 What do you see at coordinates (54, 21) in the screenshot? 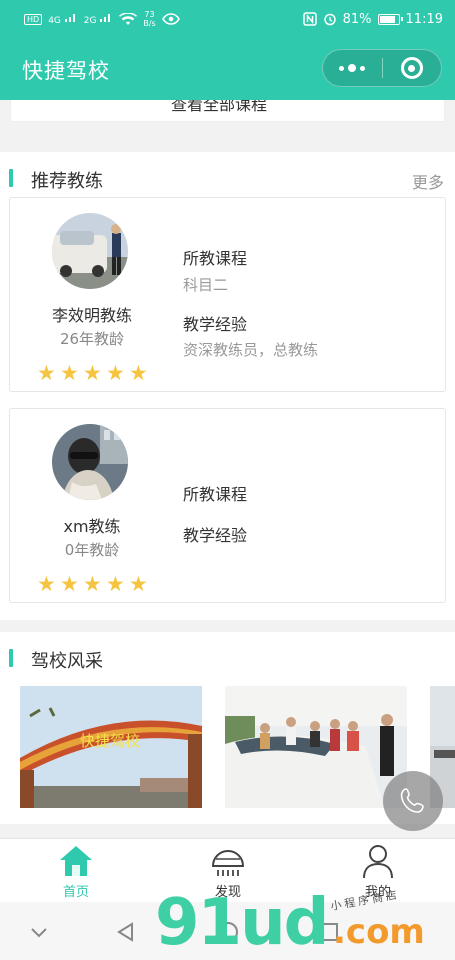
I see `network-4g-label: 4G` at bounding box center [54, 21].